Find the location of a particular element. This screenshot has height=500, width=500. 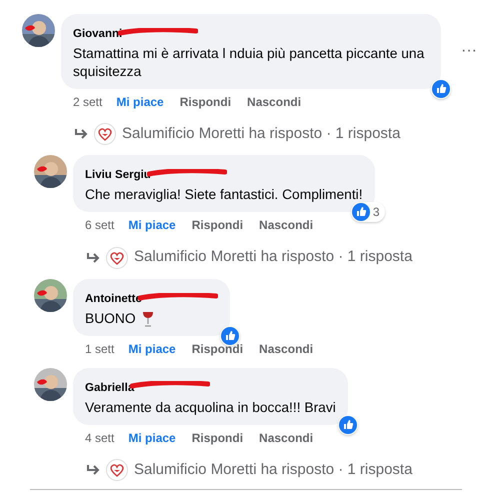

author-name: Antoinette is located at coordinates (113, 299).